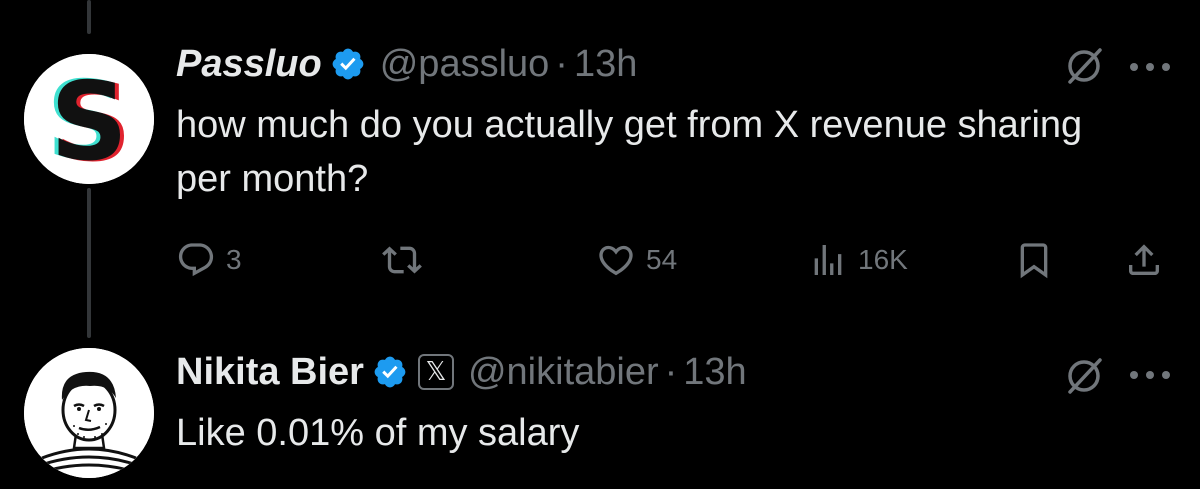 The width and height of the screenshot is (1200, 489). I want to click on reply-count: 3, so click(234, 259).